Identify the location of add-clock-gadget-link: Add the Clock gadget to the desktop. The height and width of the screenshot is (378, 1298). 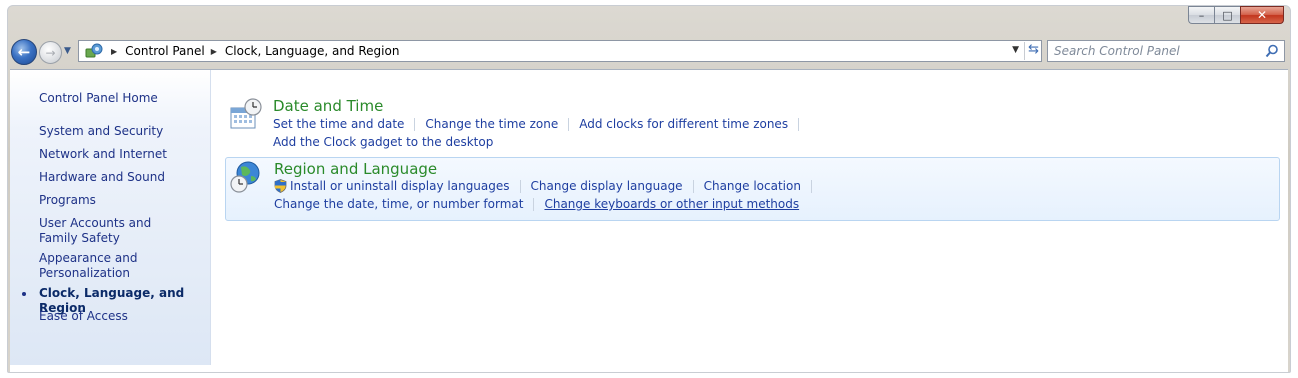
(383, 142).